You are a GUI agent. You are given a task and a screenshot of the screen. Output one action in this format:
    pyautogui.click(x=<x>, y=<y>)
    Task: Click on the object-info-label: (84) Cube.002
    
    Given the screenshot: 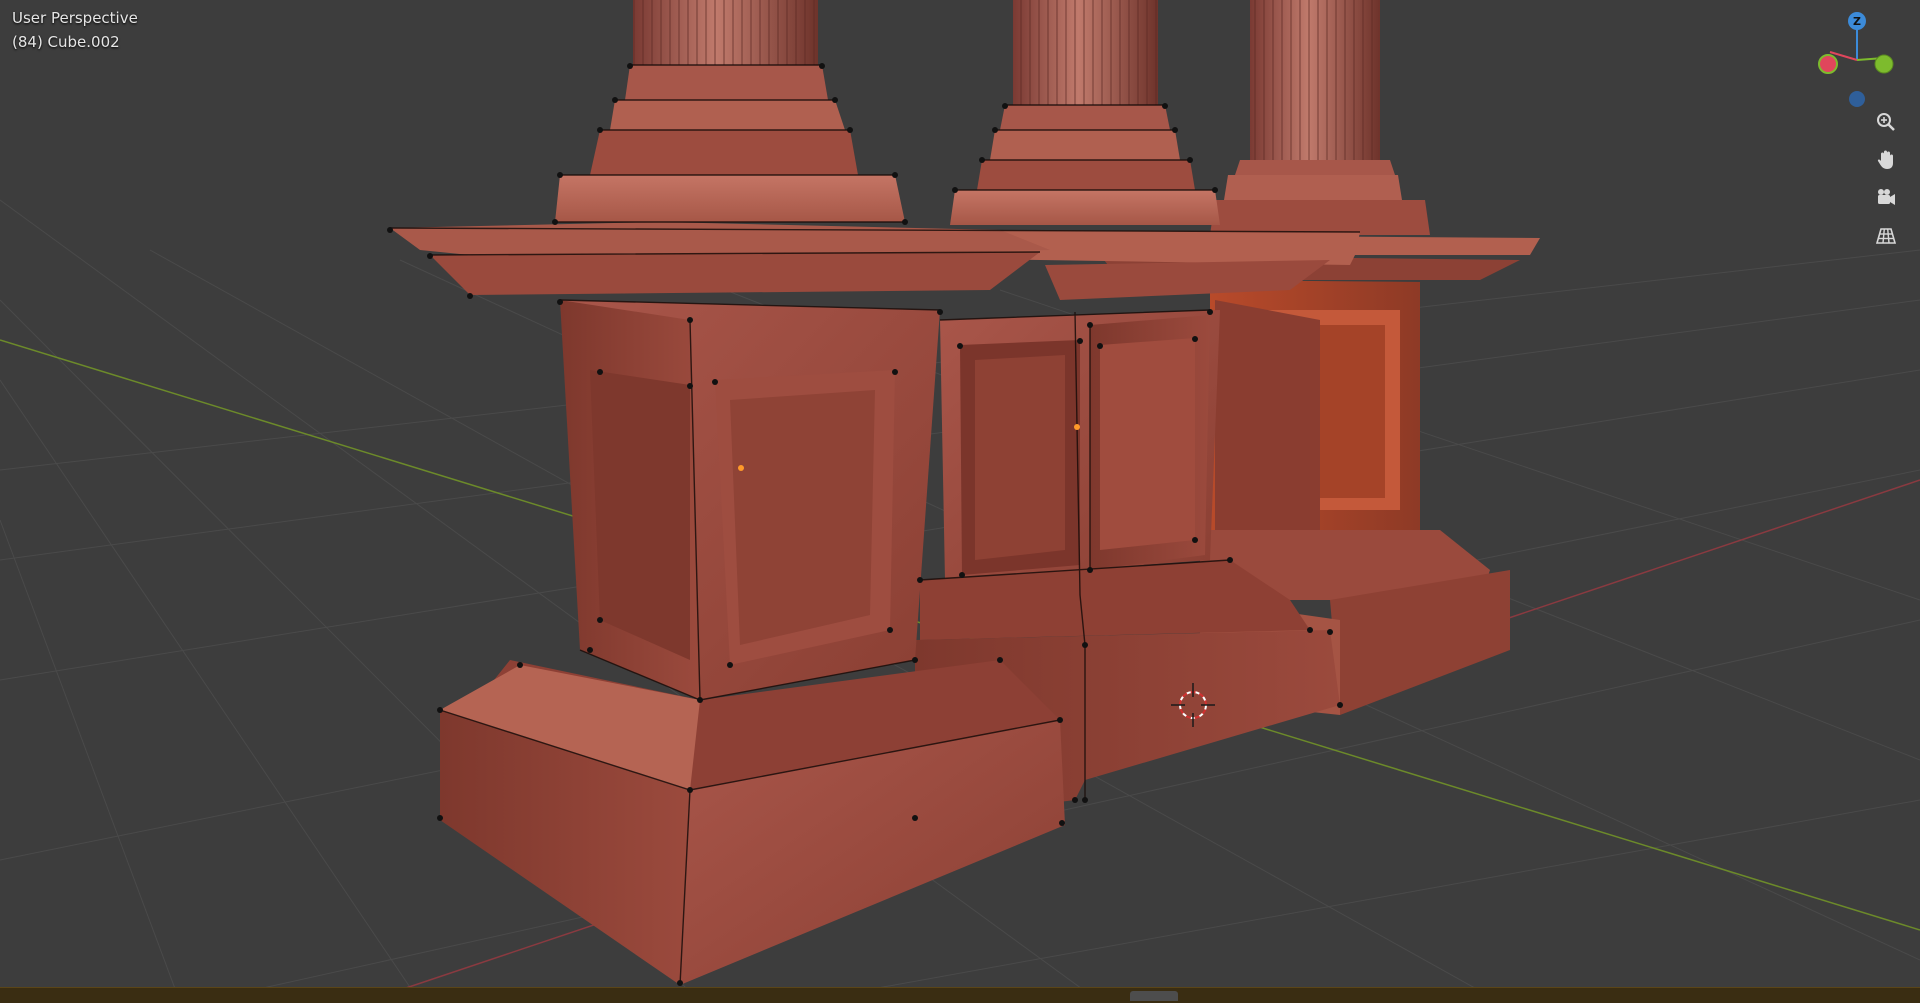 What is the action you would take?
    pyautogui.click(x=66, y=42)
    